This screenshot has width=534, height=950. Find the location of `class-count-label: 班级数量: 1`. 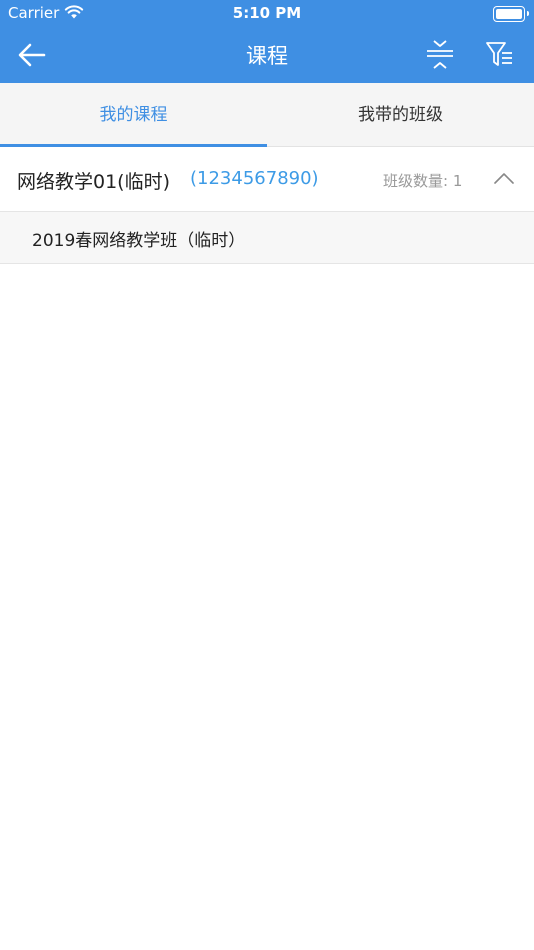

class-count-label: 班级数量: 1 is located at coordinates (423, 181).